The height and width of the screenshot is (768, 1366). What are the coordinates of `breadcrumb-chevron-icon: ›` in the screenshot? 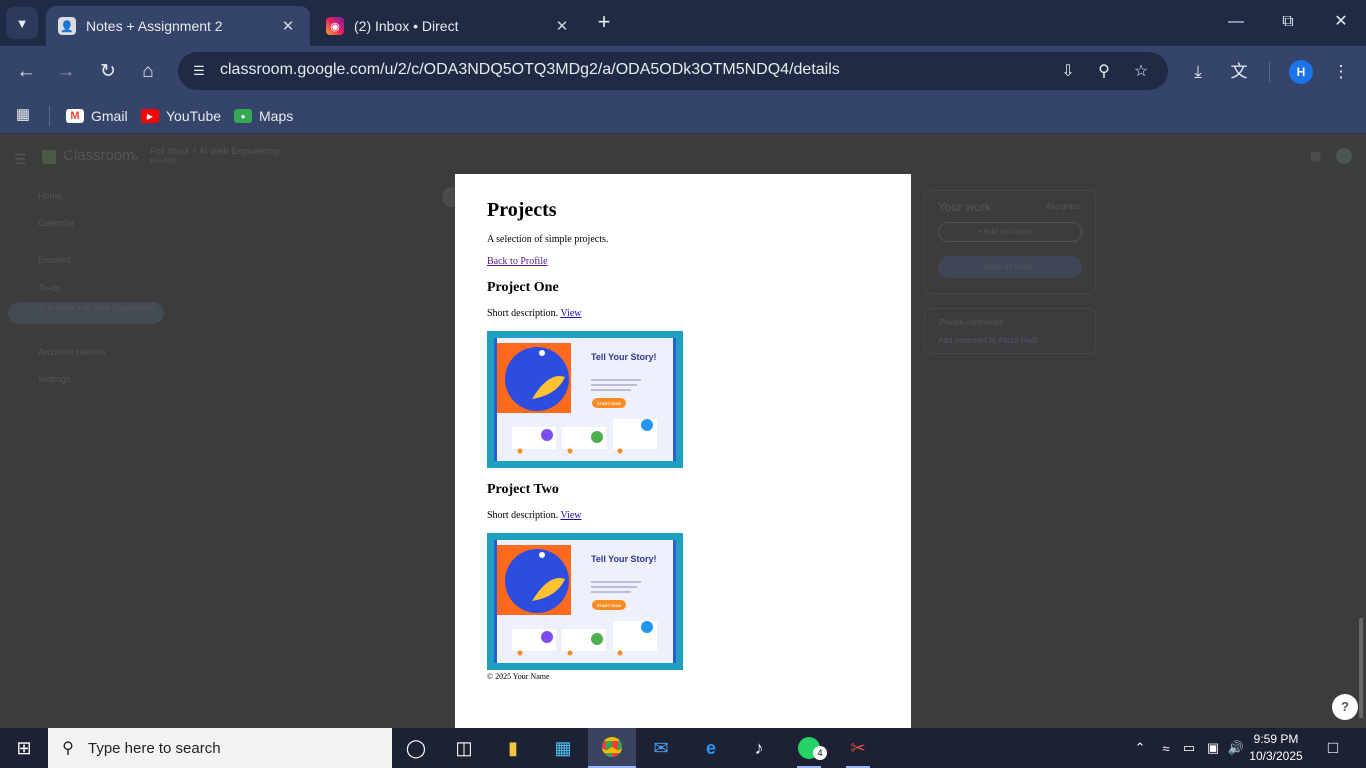 It's located at (136, 156).